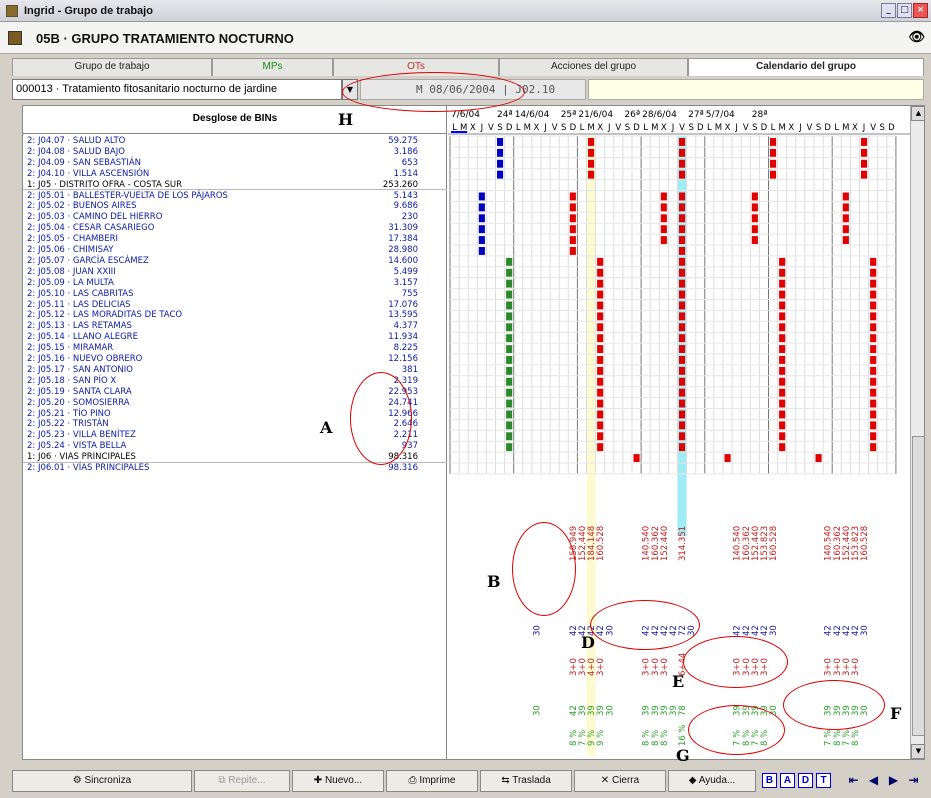  Describe the element at coordinates (235, 174) in the screenshot. I see `table-row: 2: J04.10 · VILLA ASCENSIÓN 1.514` at that location.